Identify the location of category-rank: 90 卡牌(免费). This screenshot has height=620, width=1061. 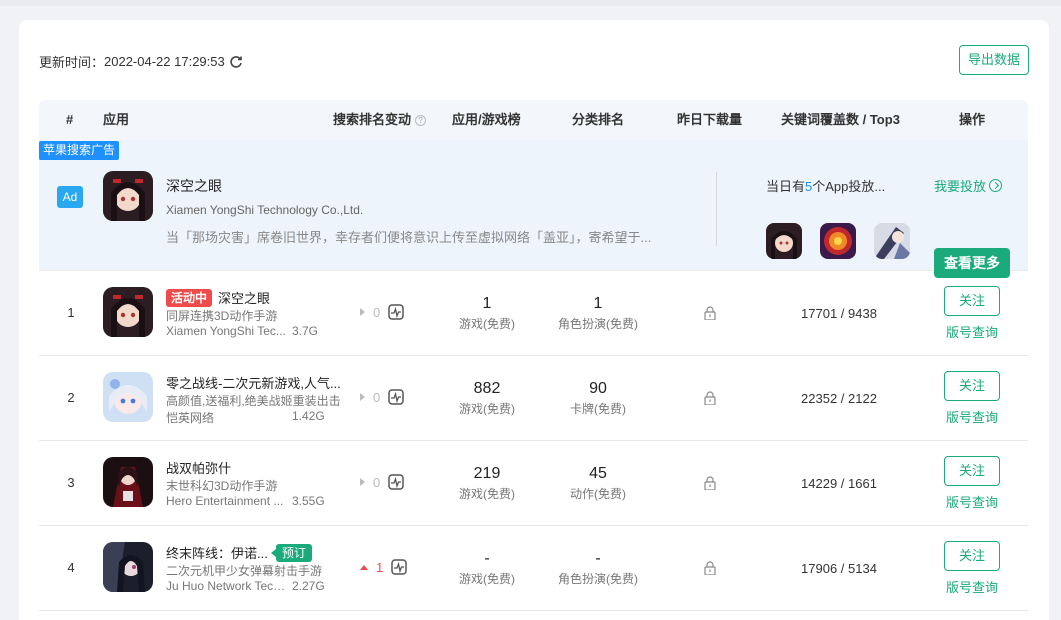
(598, 398).